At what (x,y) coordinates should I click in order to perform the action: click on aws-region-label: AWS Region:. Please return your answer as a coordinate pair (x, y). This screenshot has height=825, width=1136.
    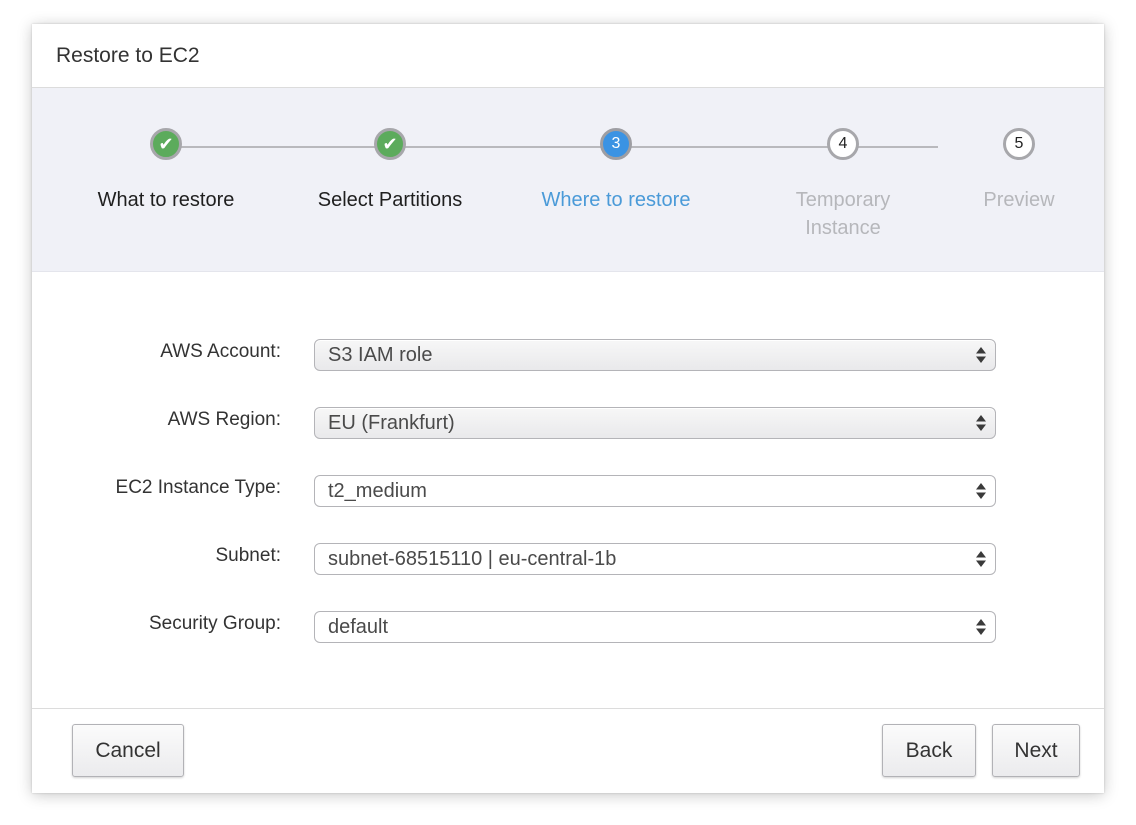
    Looking at the image, I should click on (224, 419).